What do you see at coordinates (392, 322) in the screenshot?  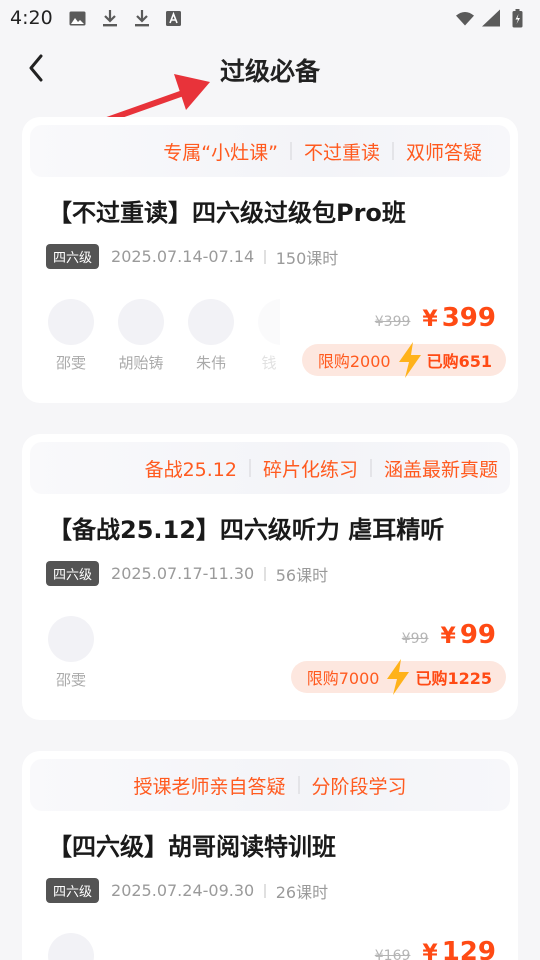 I see `original-price: ¥399` at bounding box center [392, 322].